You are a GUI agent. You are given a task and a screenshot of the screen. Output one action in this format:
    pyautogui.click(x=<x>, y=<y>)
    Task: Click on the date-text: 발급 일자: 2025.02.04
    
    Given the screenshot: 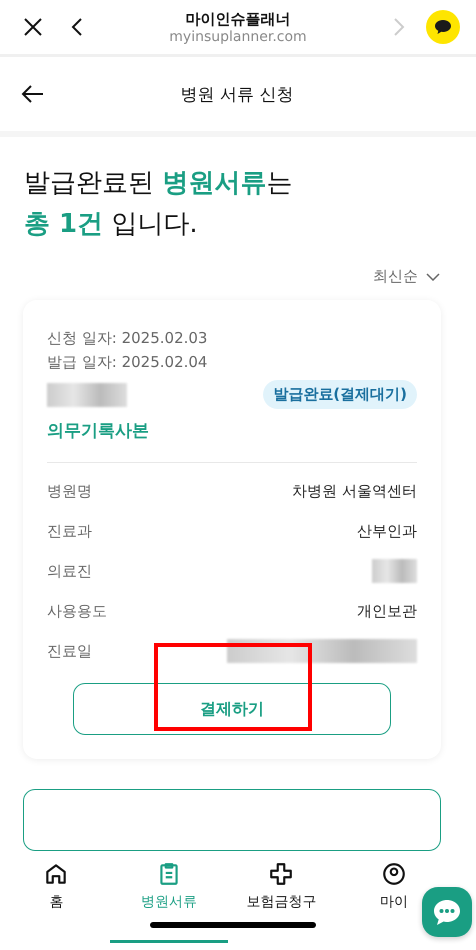 What is the action you would take?
    pyautogui.click(x=127, y=362)
    